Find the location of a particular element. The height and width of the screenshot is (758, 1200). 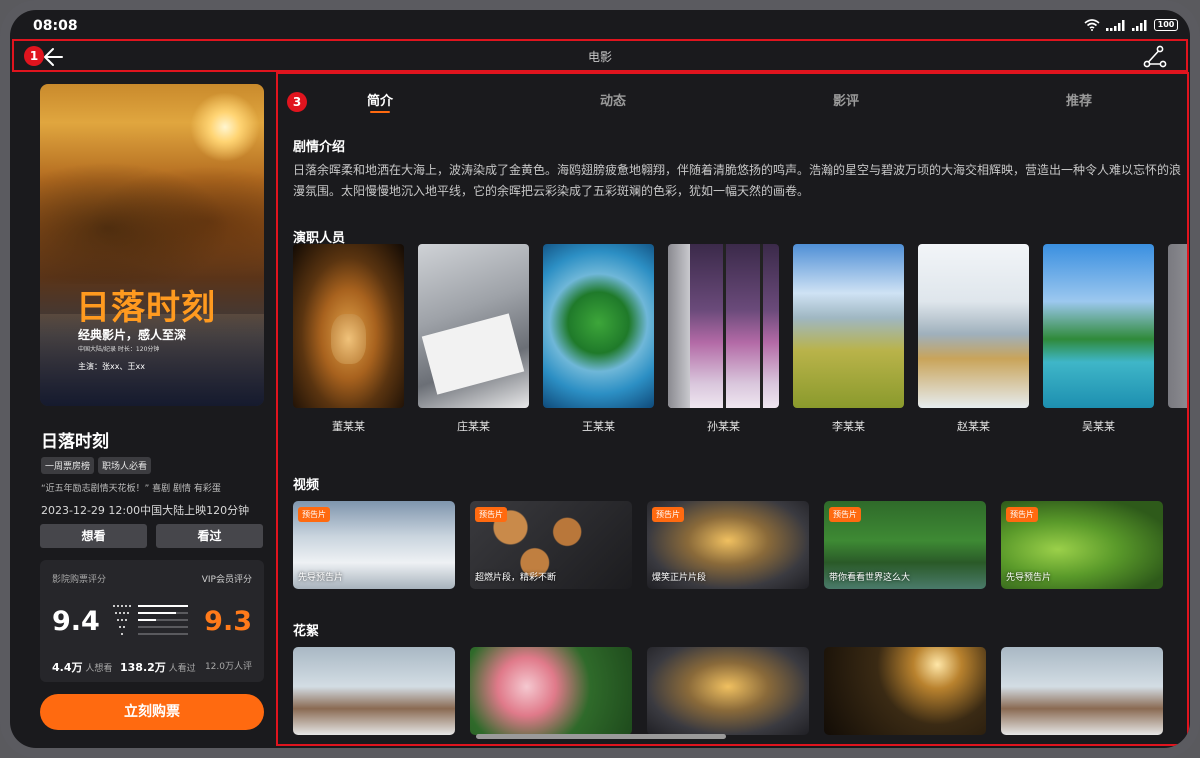

video-caption: 带你看看世界这么大 is located at coordinates (870, 578).